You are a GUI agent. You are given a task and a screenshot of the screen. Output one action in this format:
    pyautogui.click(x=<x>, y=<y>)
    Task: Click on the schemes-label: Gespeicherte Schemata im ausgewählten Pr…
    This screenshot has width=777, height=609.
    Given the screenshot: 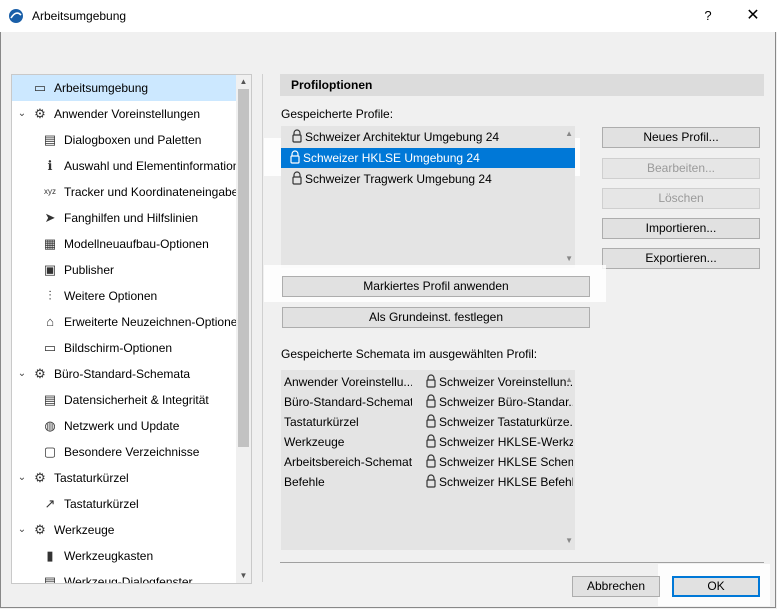 What is the action you would take?
    pyautogui.click(x=409, y=354)
    